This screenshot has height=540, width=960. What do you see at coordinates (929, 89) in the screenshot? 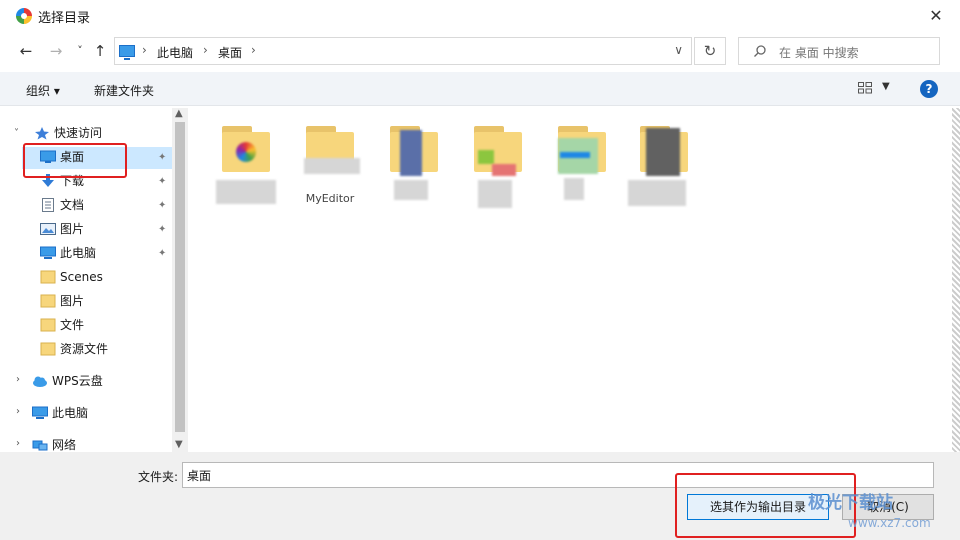
I see `help-button: ?` at bounding box center [929, 89].